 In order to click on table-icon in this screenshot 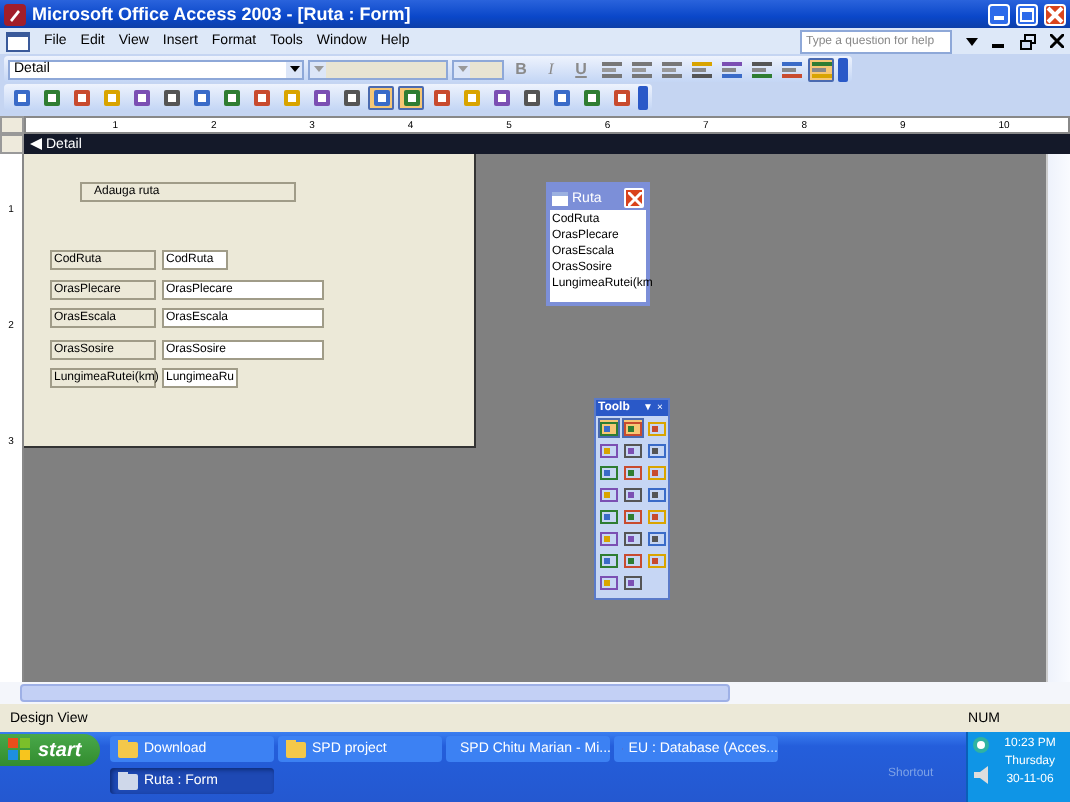, I will do `click(560, 198)`.